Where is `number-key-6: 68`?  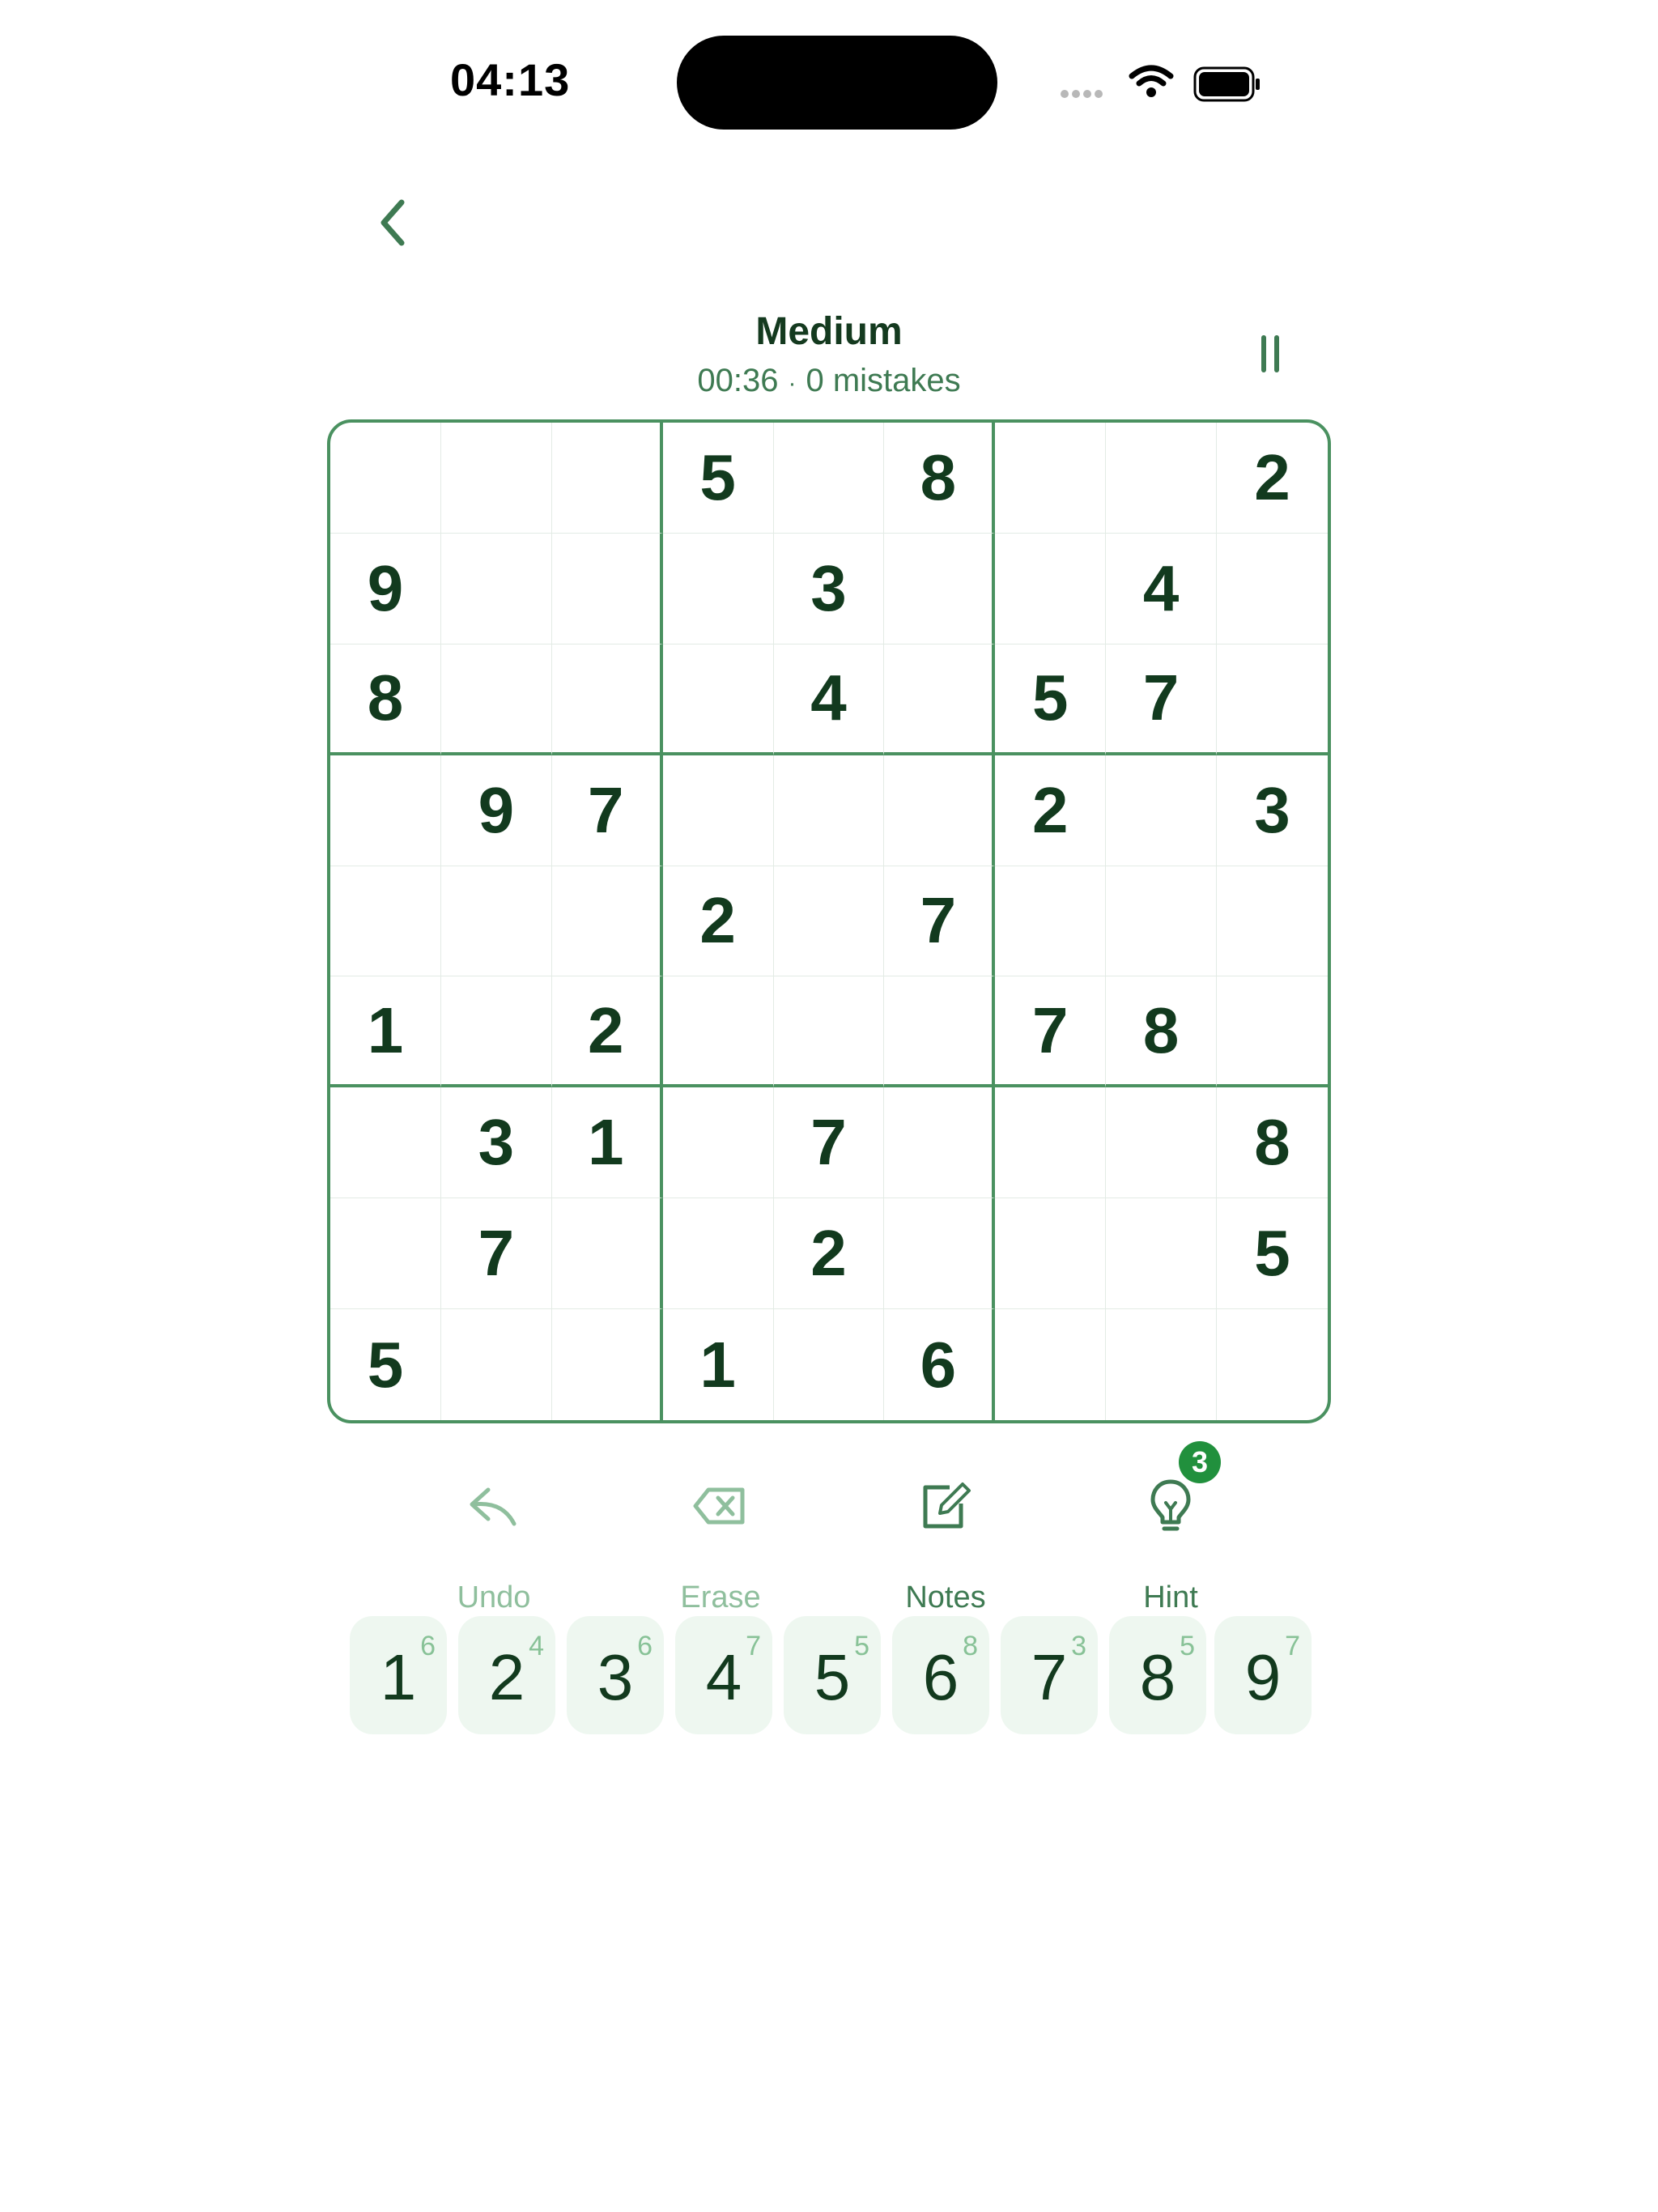 number-key-6: 68 is located at coordinates (940, 1675).